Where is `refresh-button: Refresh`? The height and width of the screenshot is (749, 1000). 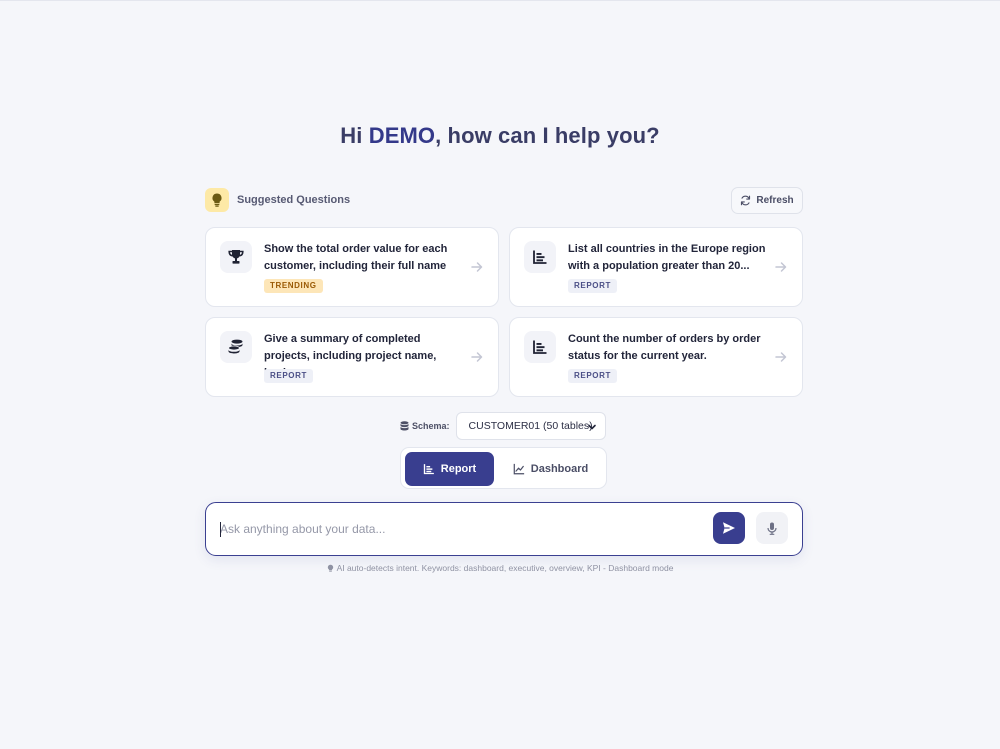
refresh-button: Refresh is located at coordinates (767, 200).